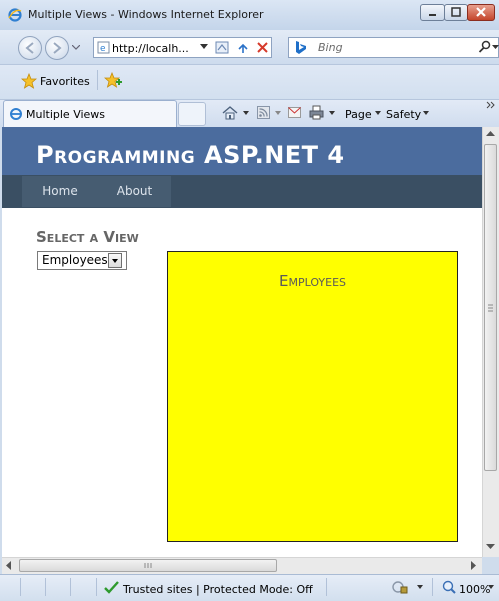 This screenshot has width=499, height=601. What do you see at coordinates (485, 47) in the screenshot?
I see `search-icon` at bounding box center [485, 47].